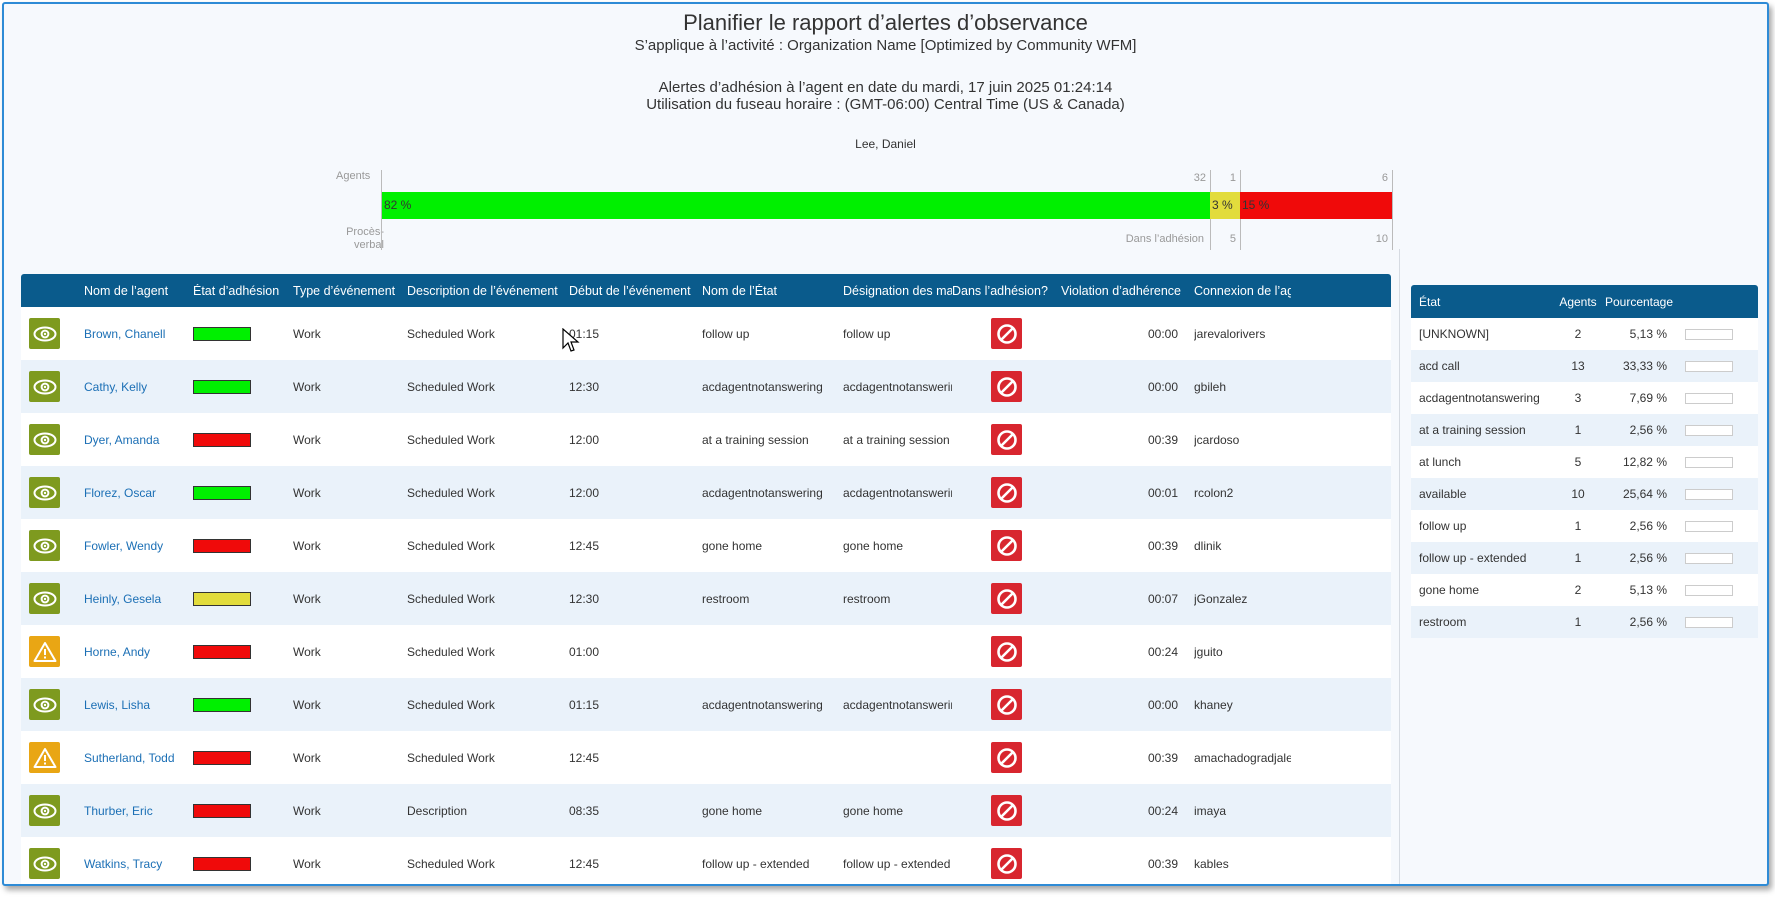 Image resolution: width=1775 pixels, height=899 pixels. I want to click on col-event-start: Début de l’événement, so click(635, 291).